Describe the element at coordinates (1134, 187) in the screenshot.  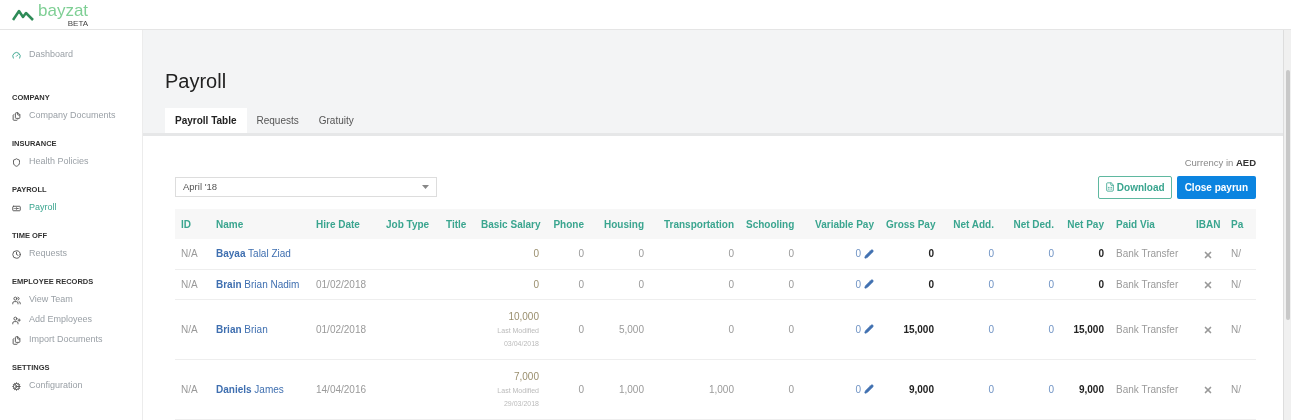
I see `download-button: Download` at that location.